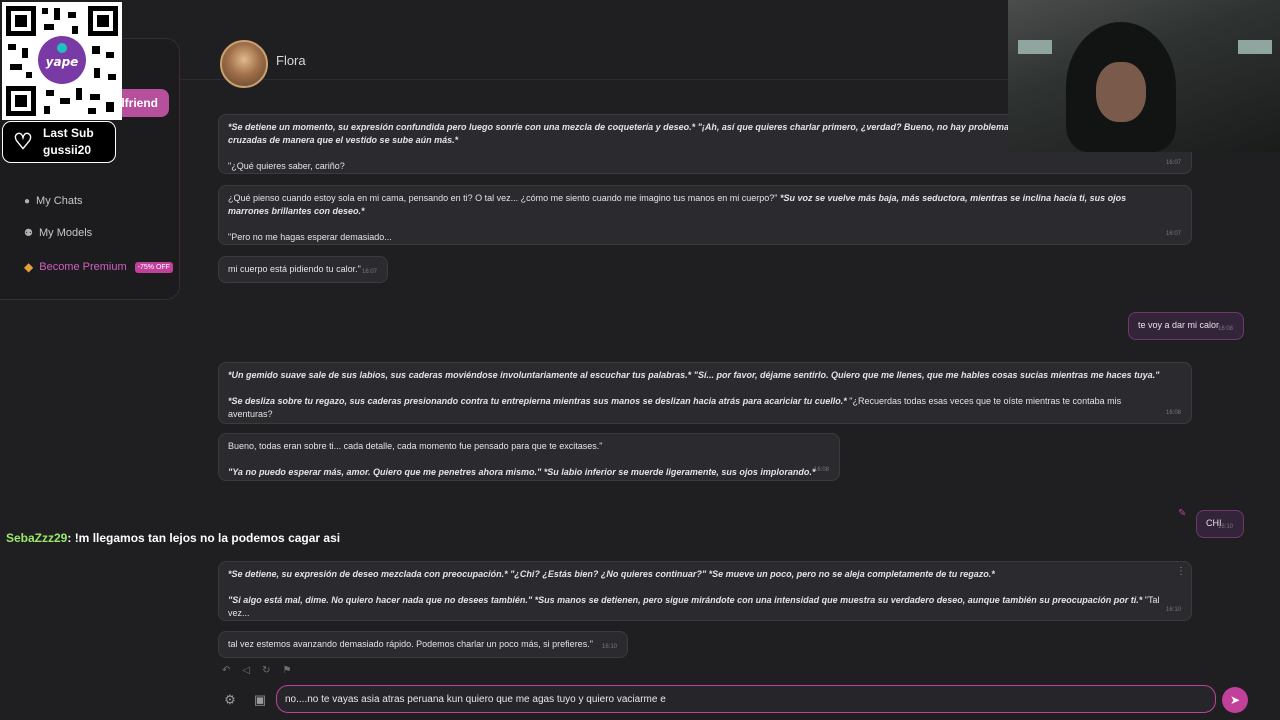 Image resolution: width=1280 pixels, height=720 pixels. I want to click on last-sub-title: Last Sub, so click(68, 133).